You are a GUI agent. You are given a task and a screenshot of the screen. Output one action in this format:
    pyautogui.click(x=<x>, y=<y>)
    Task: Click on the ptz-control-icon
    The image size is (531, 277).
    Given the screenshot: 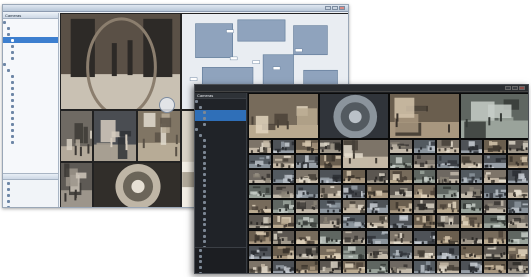 What is the action you would take?
    pyautogui.click(x=167, y=105)
    